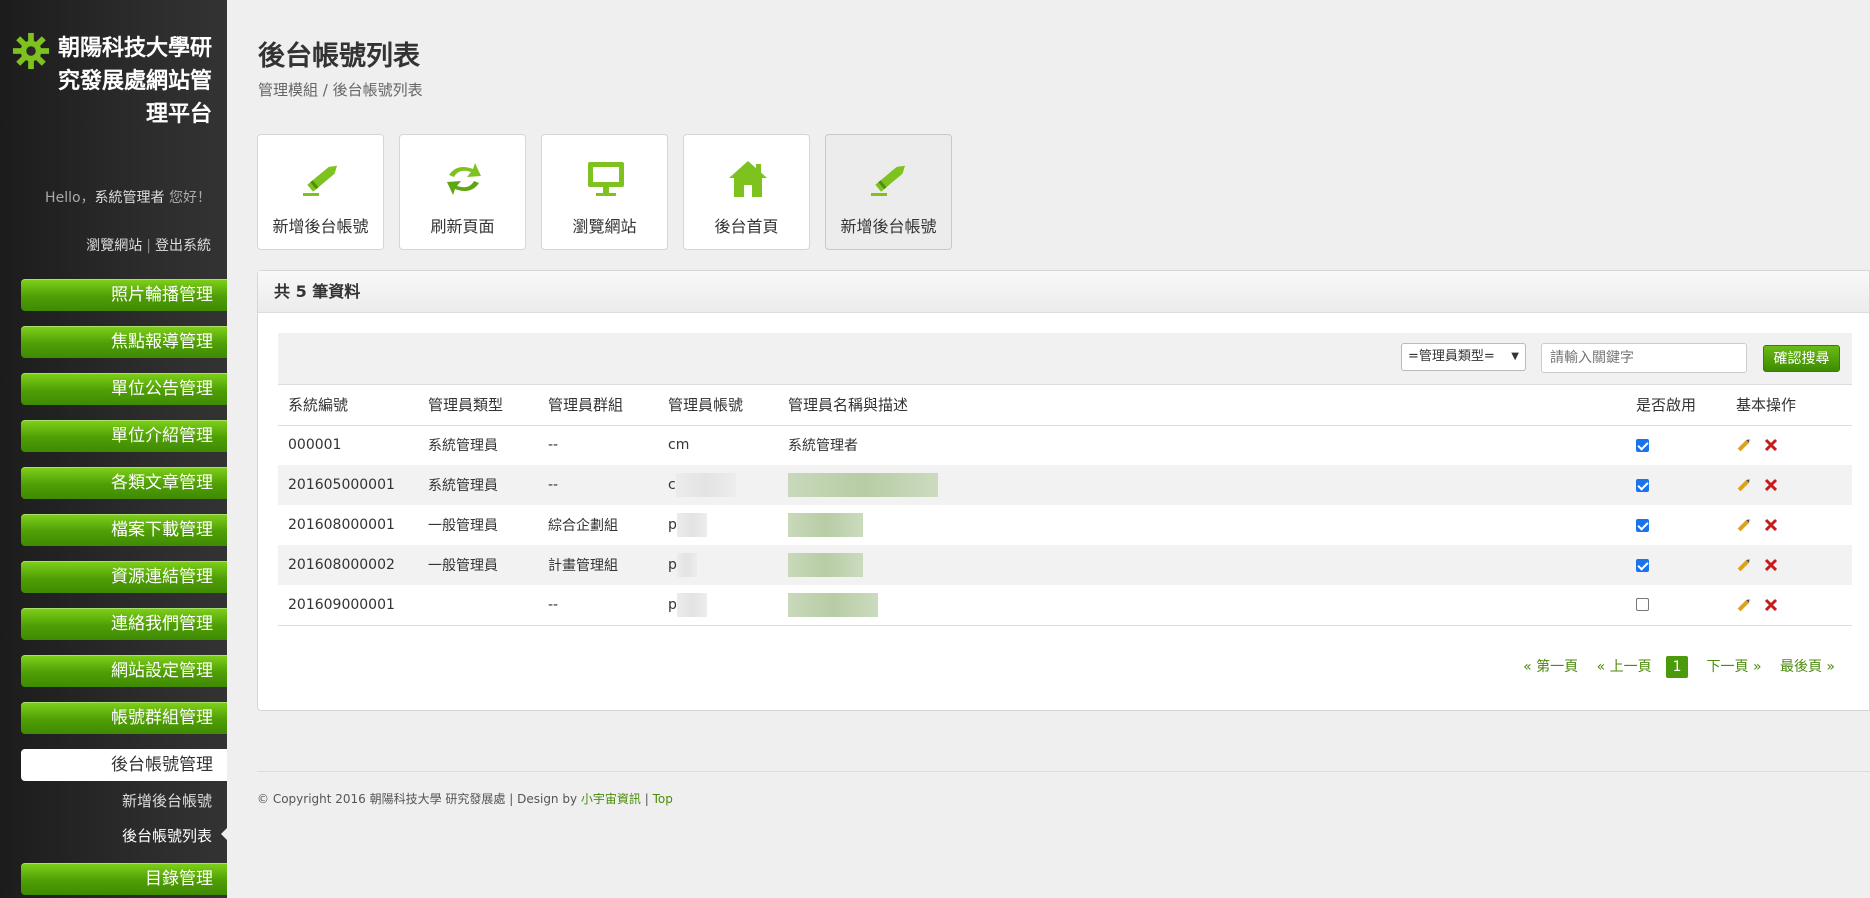 The height and width of the screenshot is (898, 1870). What do you see at coordinates (124, 483) in the screenshot?
I see `menu-articles: 各類文章管理` at bounding box center [124, 483].